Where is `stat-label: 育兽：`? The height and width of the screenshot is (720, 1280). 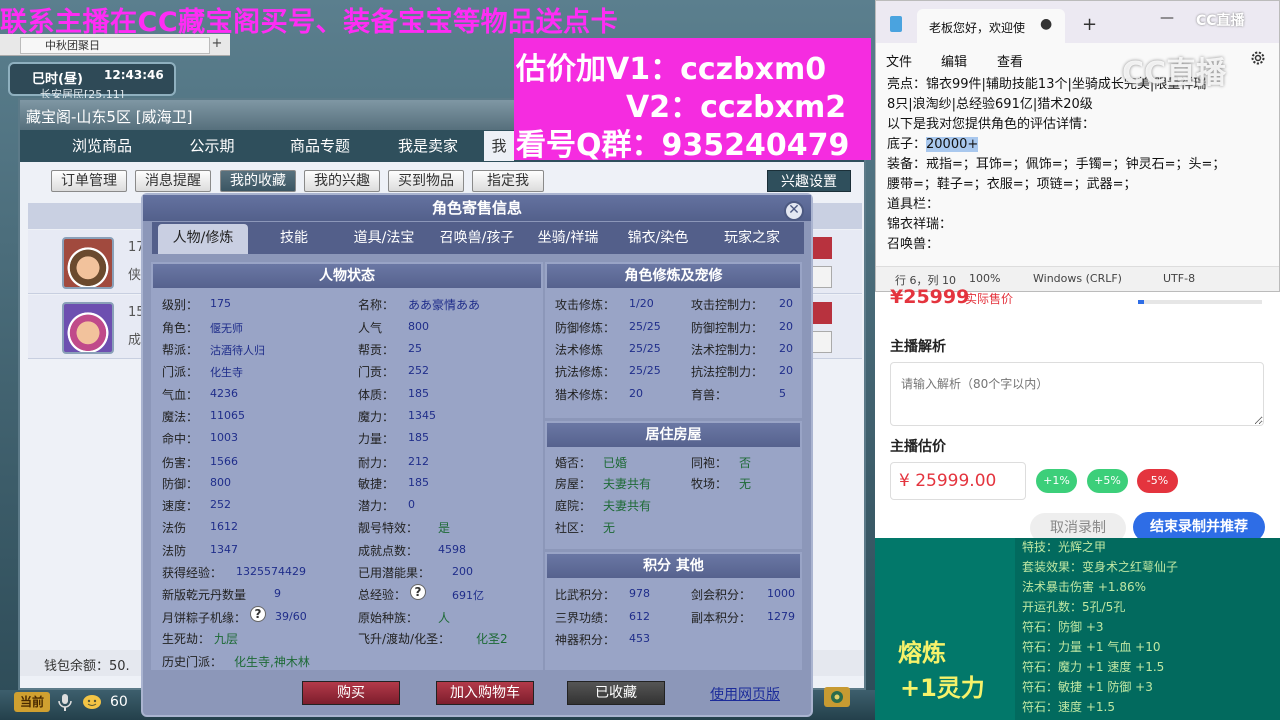 stat-label: 育兽： is located at coordinates (709, 395).